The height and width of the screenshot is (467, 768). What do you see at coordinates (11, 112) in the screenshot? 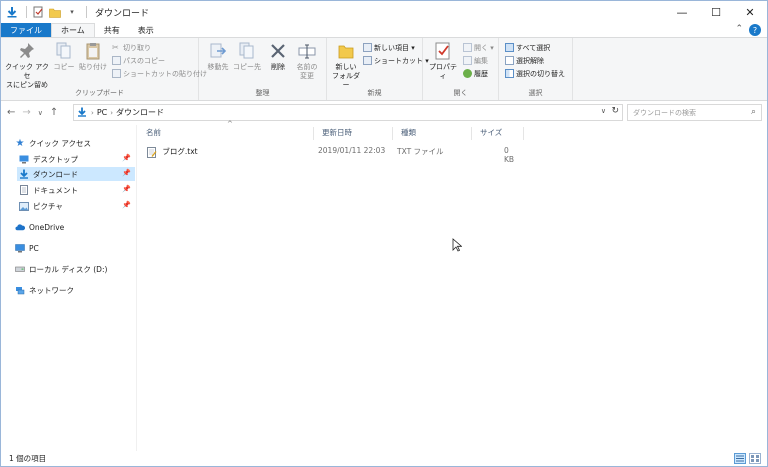
I see `back-arrow-icon: ←` at bounding box center [11, 112].